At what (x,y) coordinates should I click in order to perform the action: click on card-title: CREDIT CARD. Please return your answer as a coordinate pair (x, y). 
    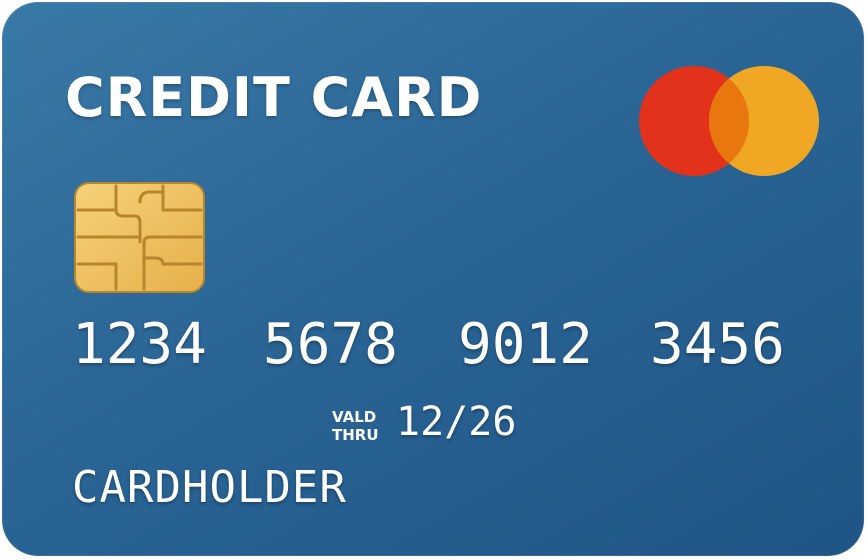
    Looking at the image, I should click on (274, 97).